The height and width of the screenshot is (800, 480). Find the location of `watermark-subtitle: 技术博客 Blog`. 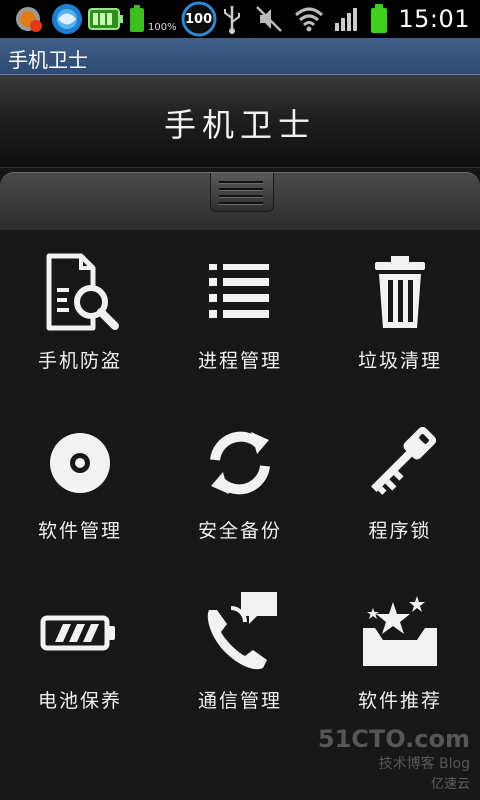

watermark-subtitle: 技术博客 Blog is located at coordinates (424, 764).